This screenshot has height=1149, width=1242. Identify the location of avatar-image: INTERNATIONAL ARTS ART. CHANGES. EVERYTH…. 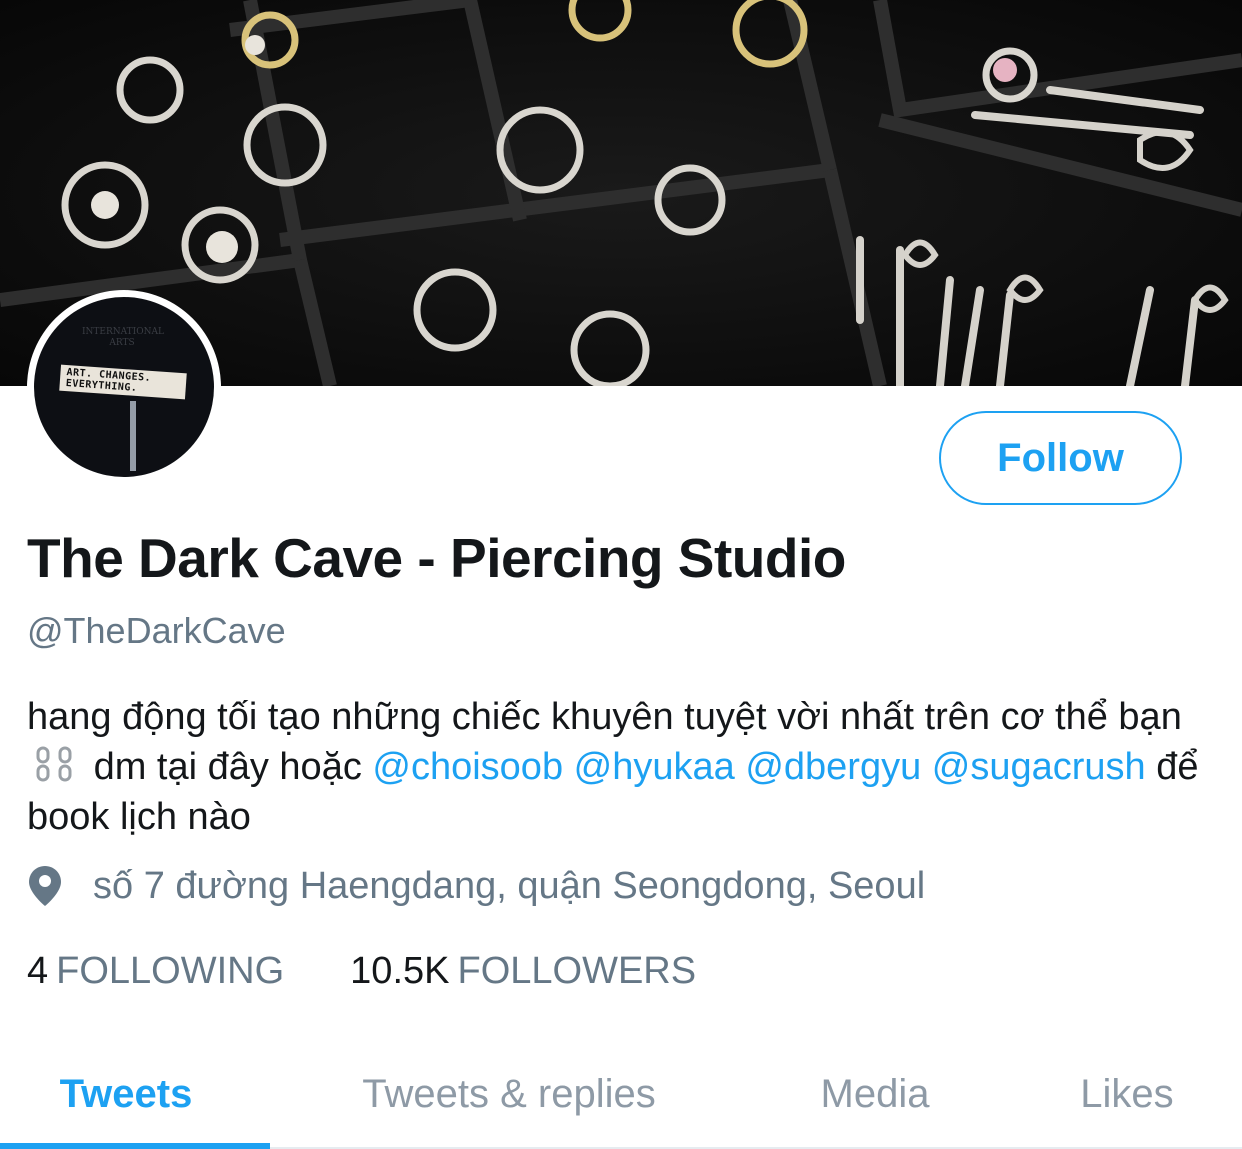
(124, 387).